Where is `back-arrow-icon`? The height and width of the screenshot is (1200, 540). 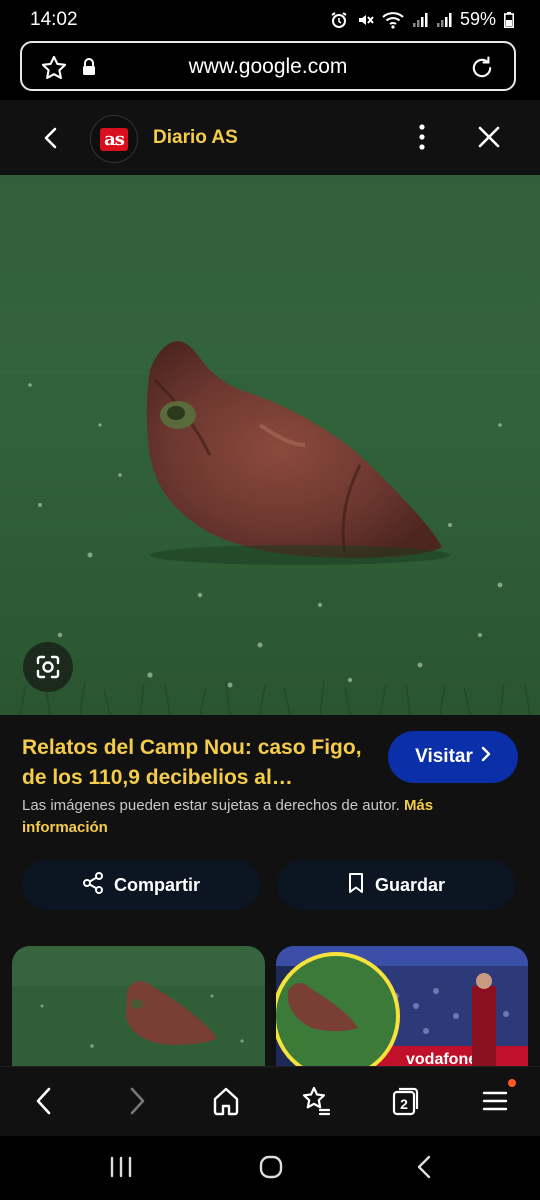 back-arrow-icon is located at coordinates (51, 140).